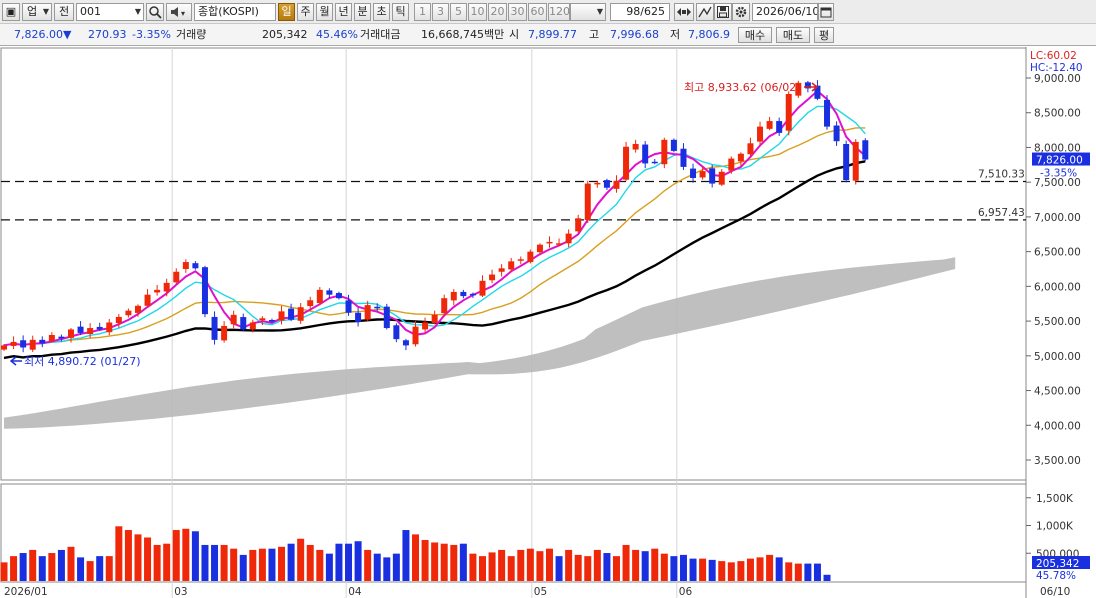  Describe the element at coordinates (38, 34) in the screenshot. I see `current-price: 7,826.00` at that location.